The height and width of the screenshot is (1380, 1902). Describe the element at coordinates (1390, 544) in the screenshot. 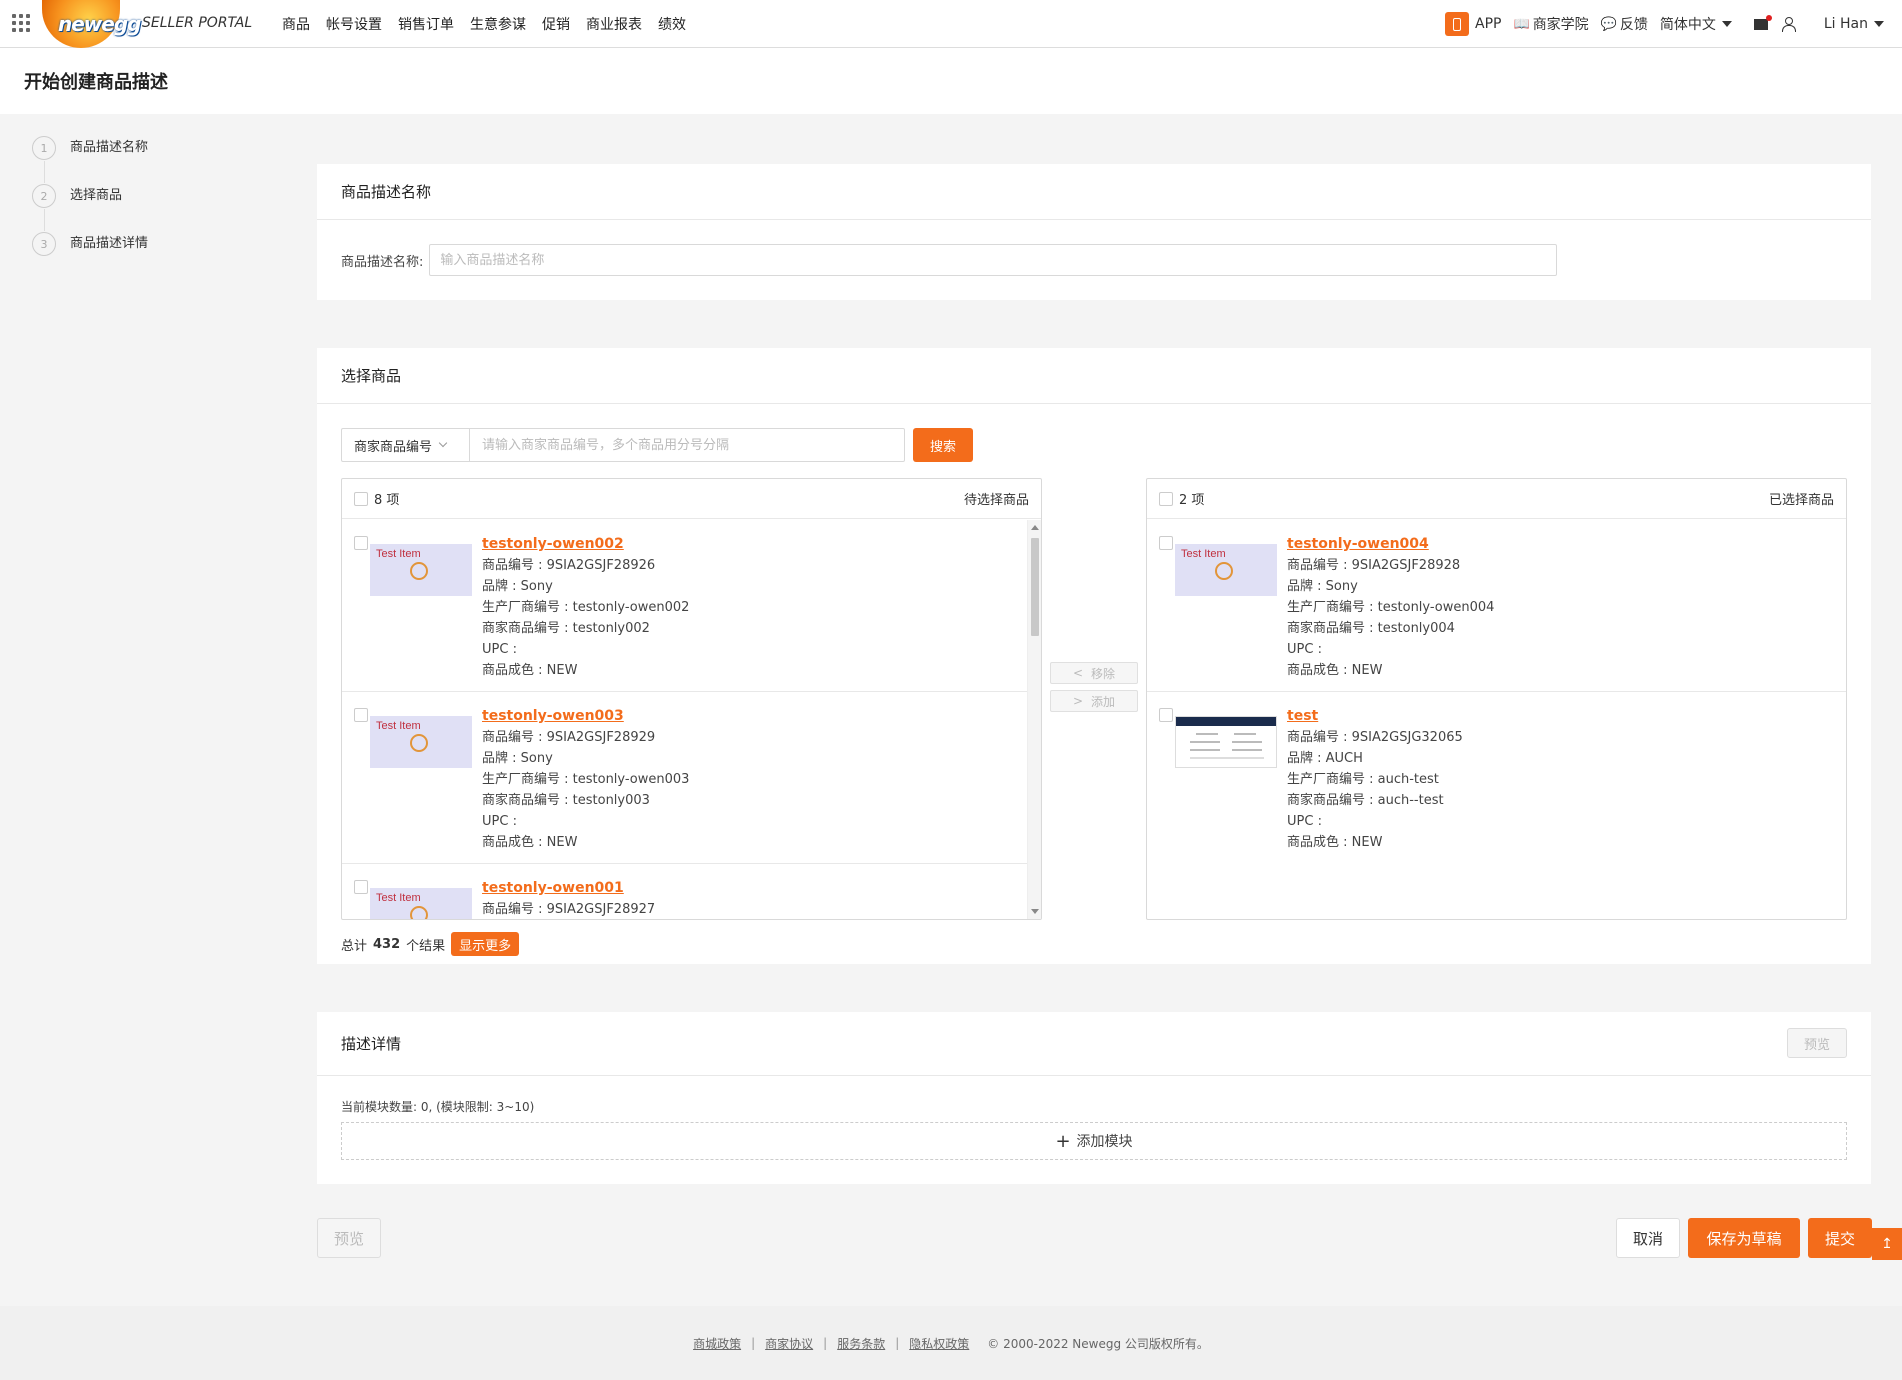

I see `item-title-link: testonly-owen004` at that location.